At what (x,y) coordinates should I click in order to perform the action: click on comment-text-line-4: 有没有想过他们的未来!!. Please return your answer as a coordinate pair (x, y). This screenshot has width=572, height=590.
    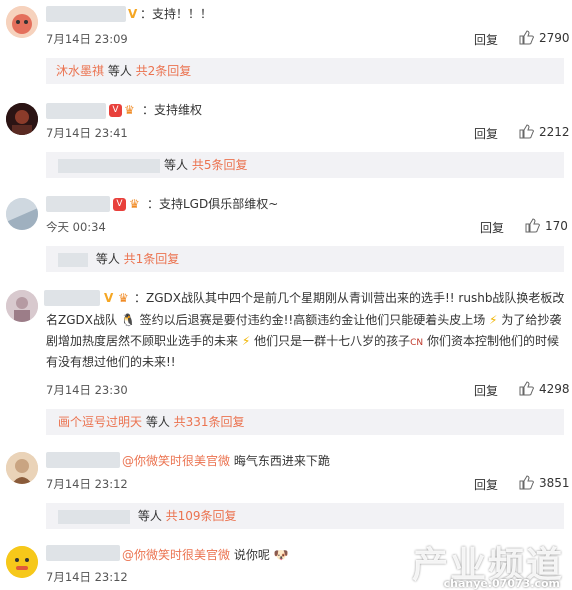
    Looking at the image, I should click on (111, 362).